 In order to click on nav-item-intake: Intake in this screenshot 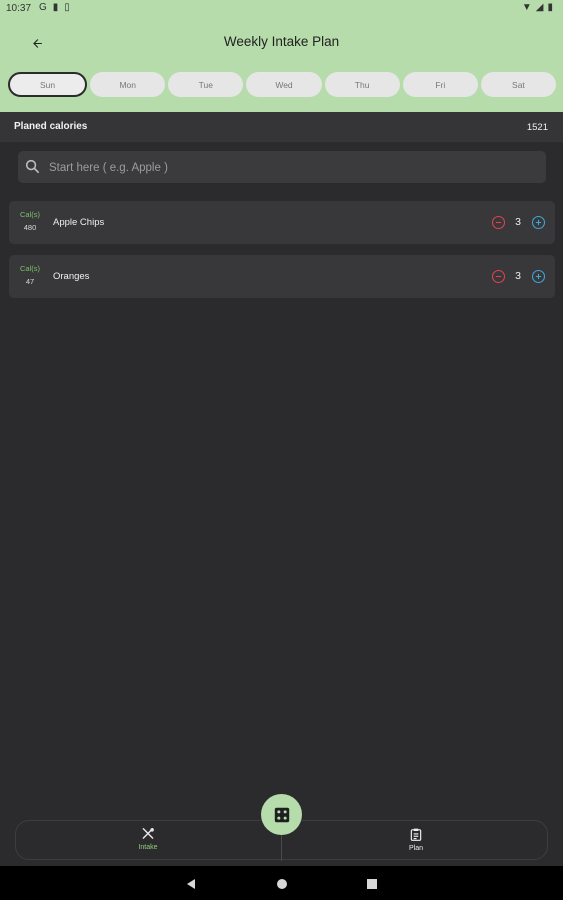, I will do `click(148, 839)`.